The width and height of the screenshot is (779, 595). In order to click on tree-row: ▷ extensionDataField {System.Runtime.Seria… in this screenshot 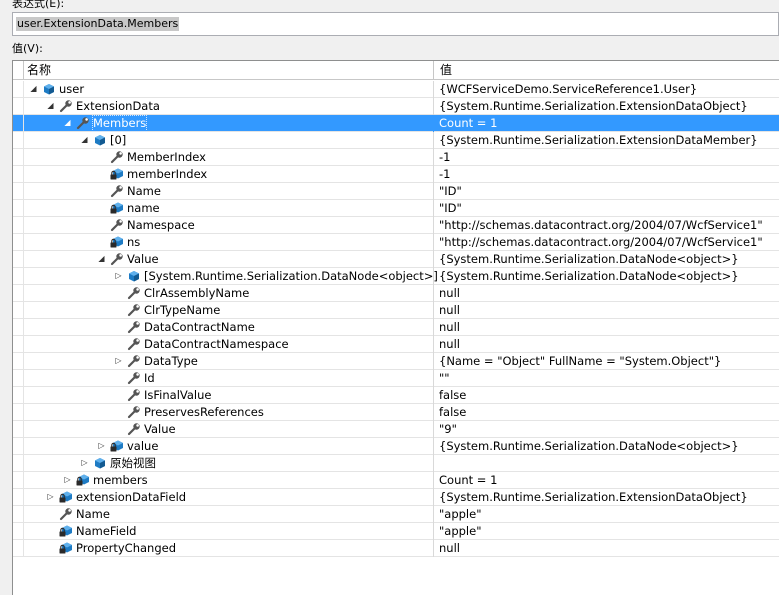, I will do `click(396, 497)`.